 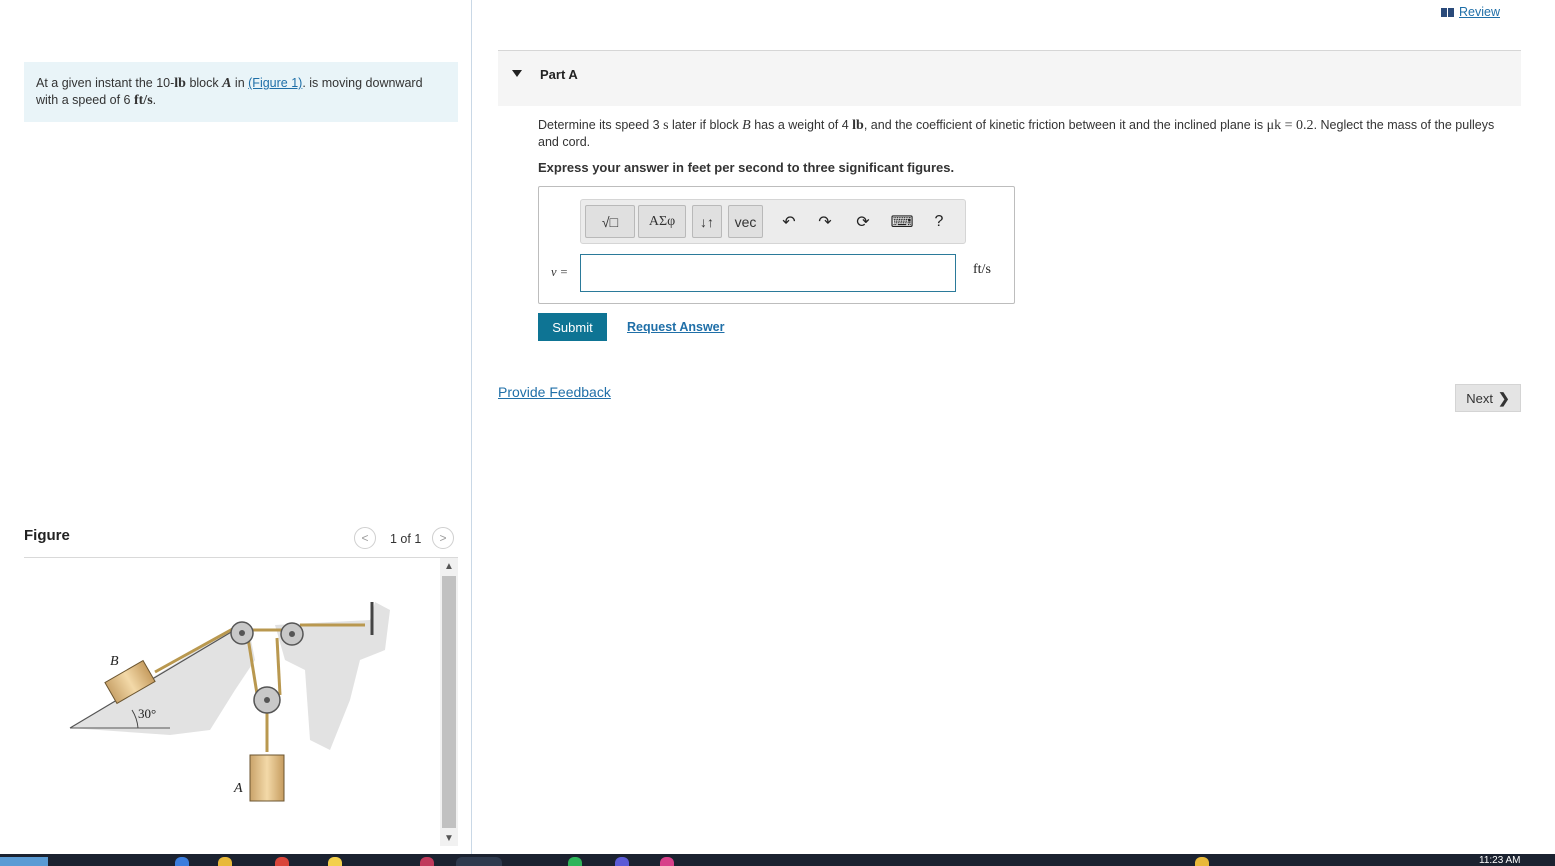 I want to click on question-fragment: has a weight of 4, so click(x=801, y=125).